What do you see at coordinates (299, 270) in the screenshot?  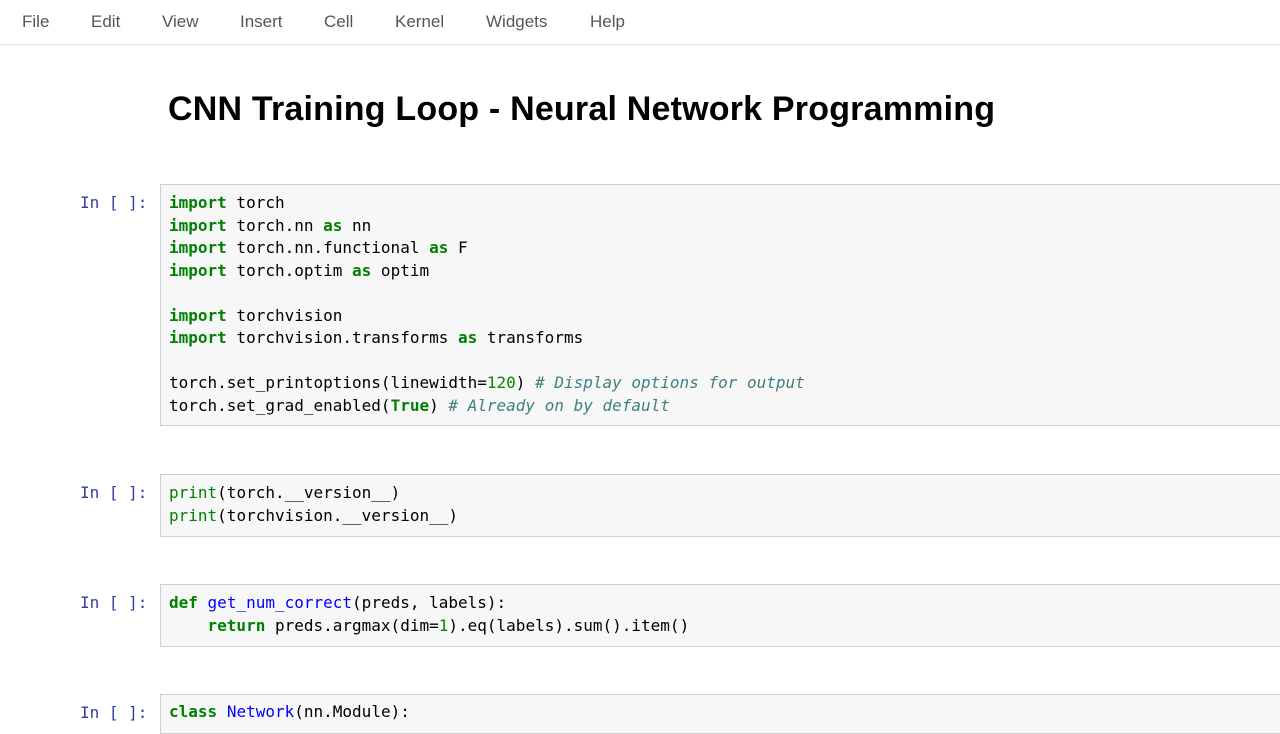 I see `code-line: import torch.optim as optim` at bounding box center [299, 270].